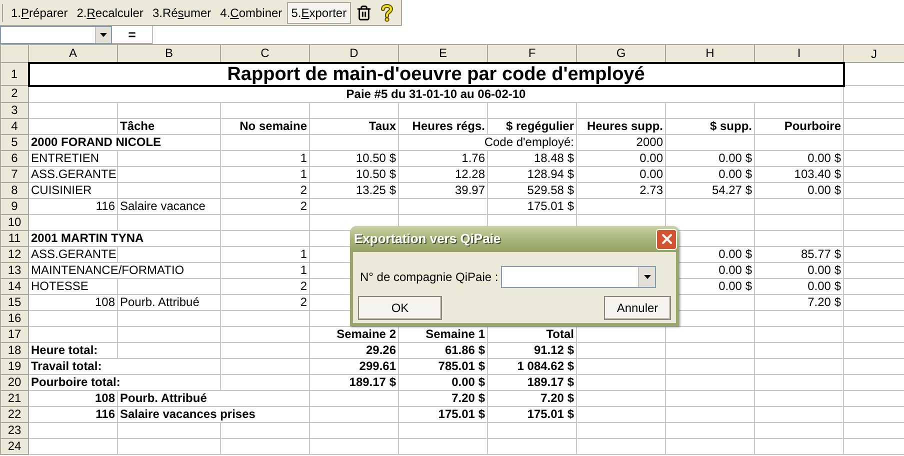 Image resolution: width=904 pixels, height=456 pixels. What do you see at coordinates (443, 126) in the screenshot?
I see `table-cell: Heures régs.` at bounding box center [443, 126].